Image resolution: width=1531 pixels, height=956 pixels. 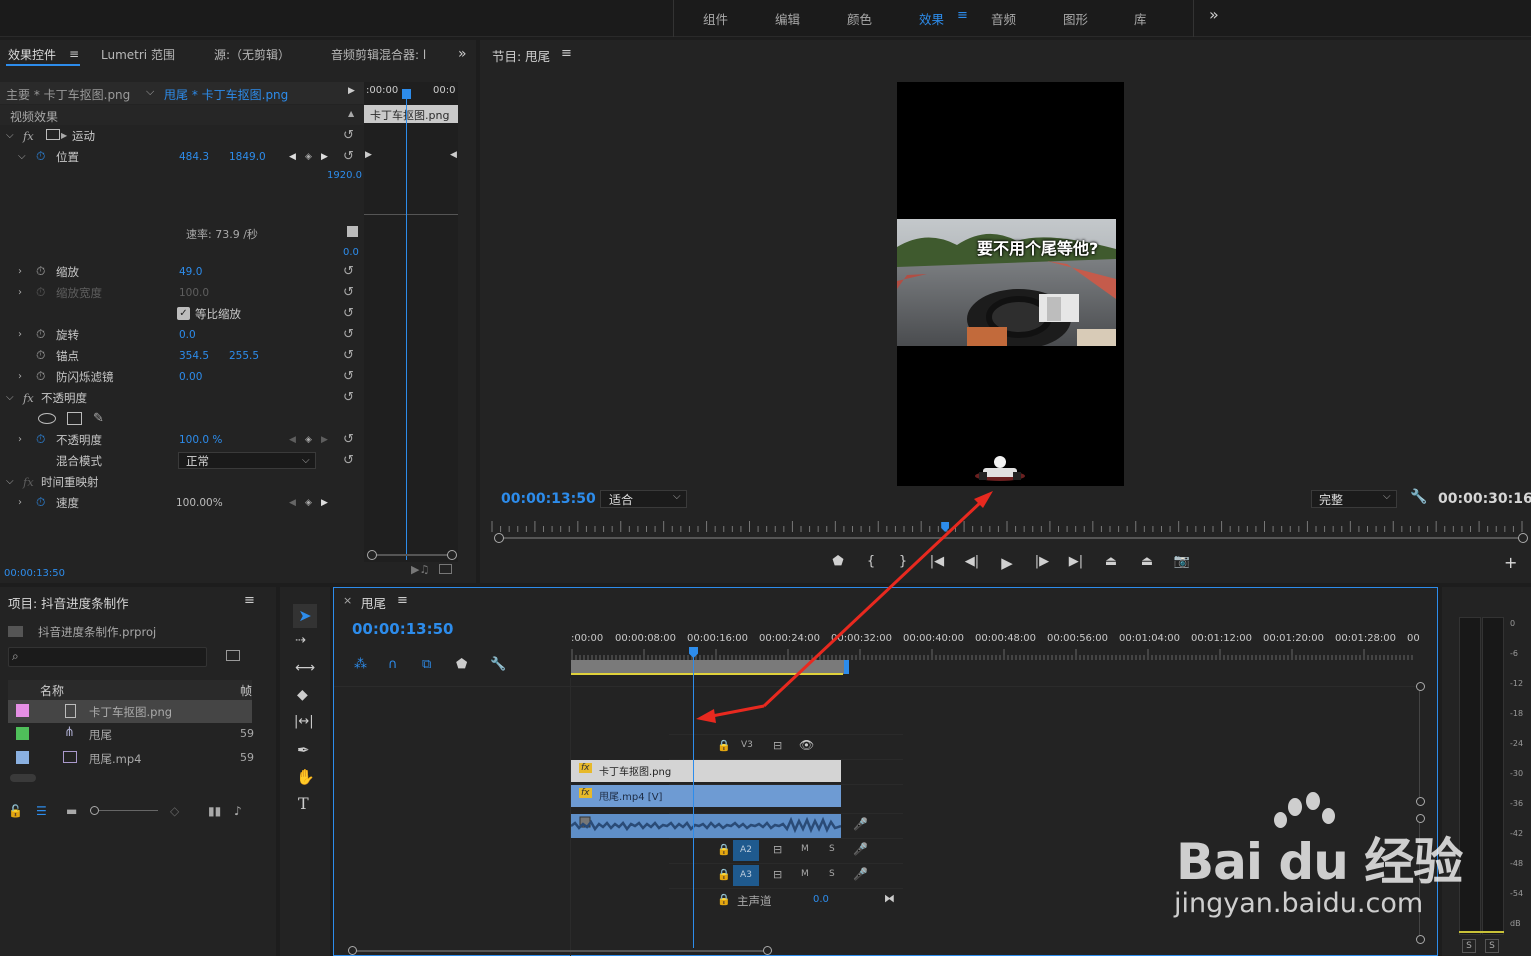 What do you see at coordinates (98, 418) in the screenshot?
I see `pen-mask-icon: ✎` at bounding box center [98, 418].